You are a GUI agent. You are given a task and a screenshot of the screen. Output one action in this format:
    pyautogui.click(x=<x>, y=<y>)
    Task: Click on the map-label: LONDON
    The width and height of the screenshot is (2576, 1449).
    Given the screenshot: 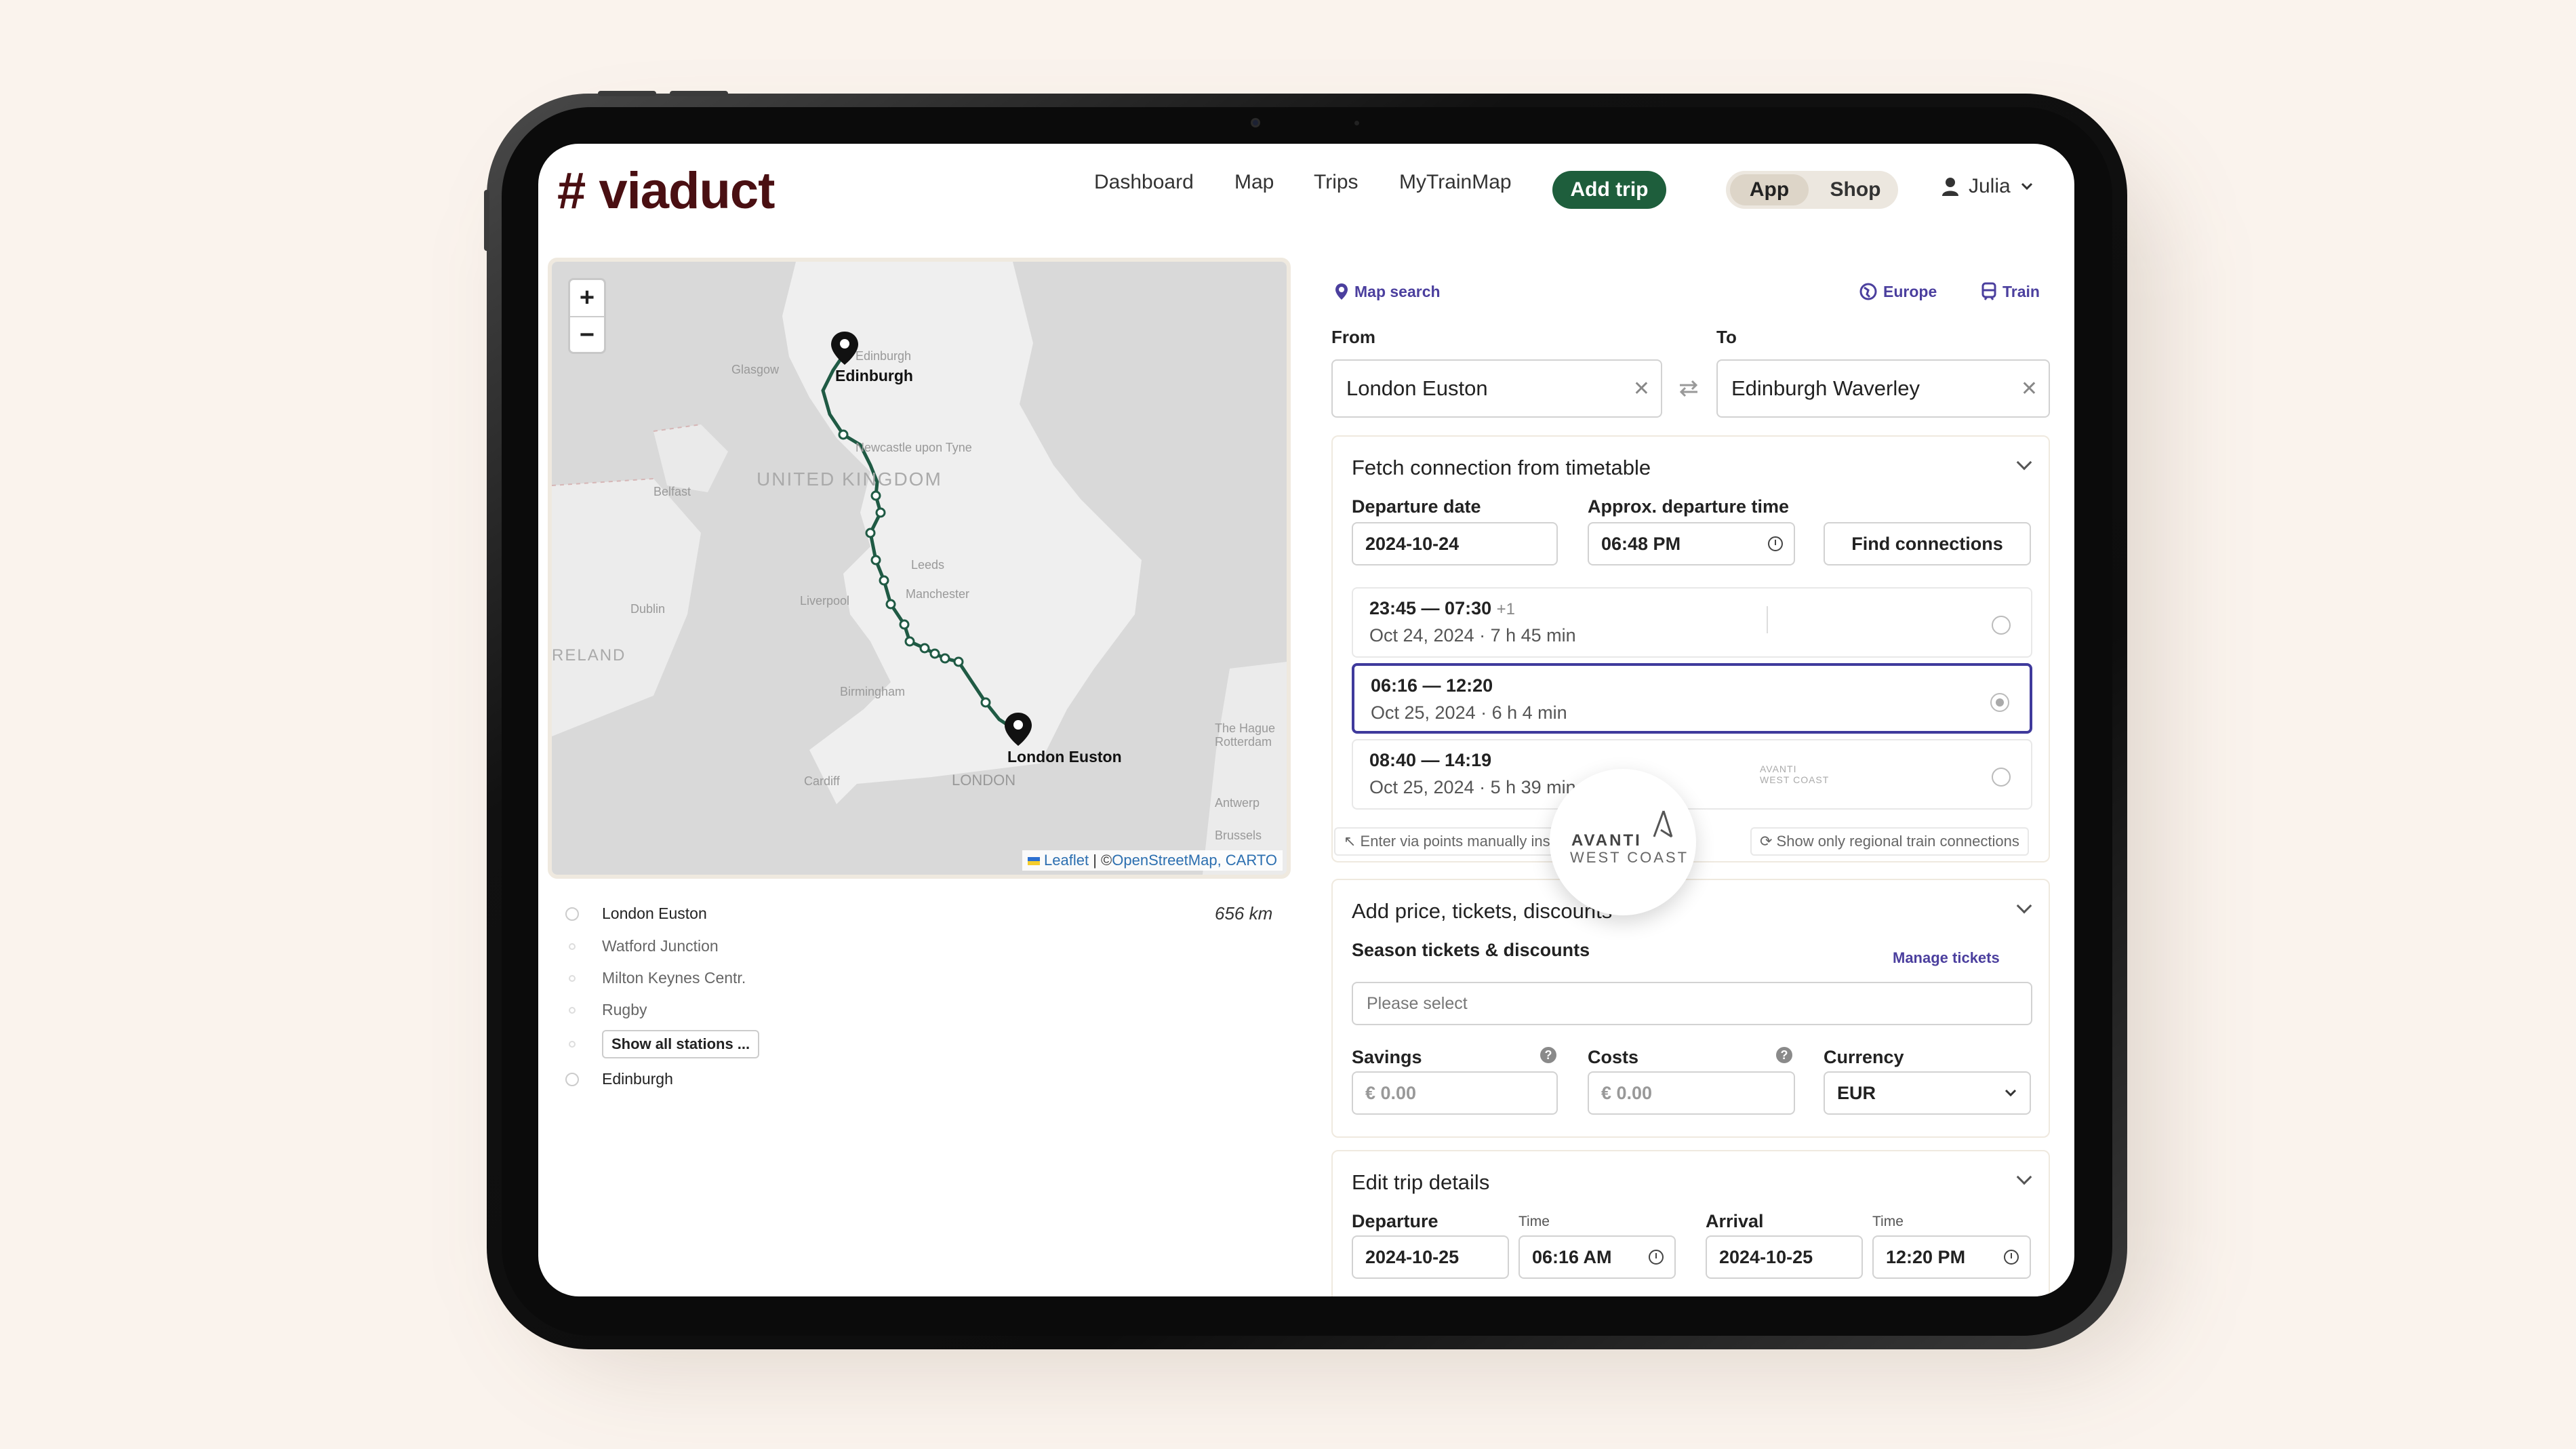 What is the action you would take?
    pyautogui.click(x=983, y=780)
    